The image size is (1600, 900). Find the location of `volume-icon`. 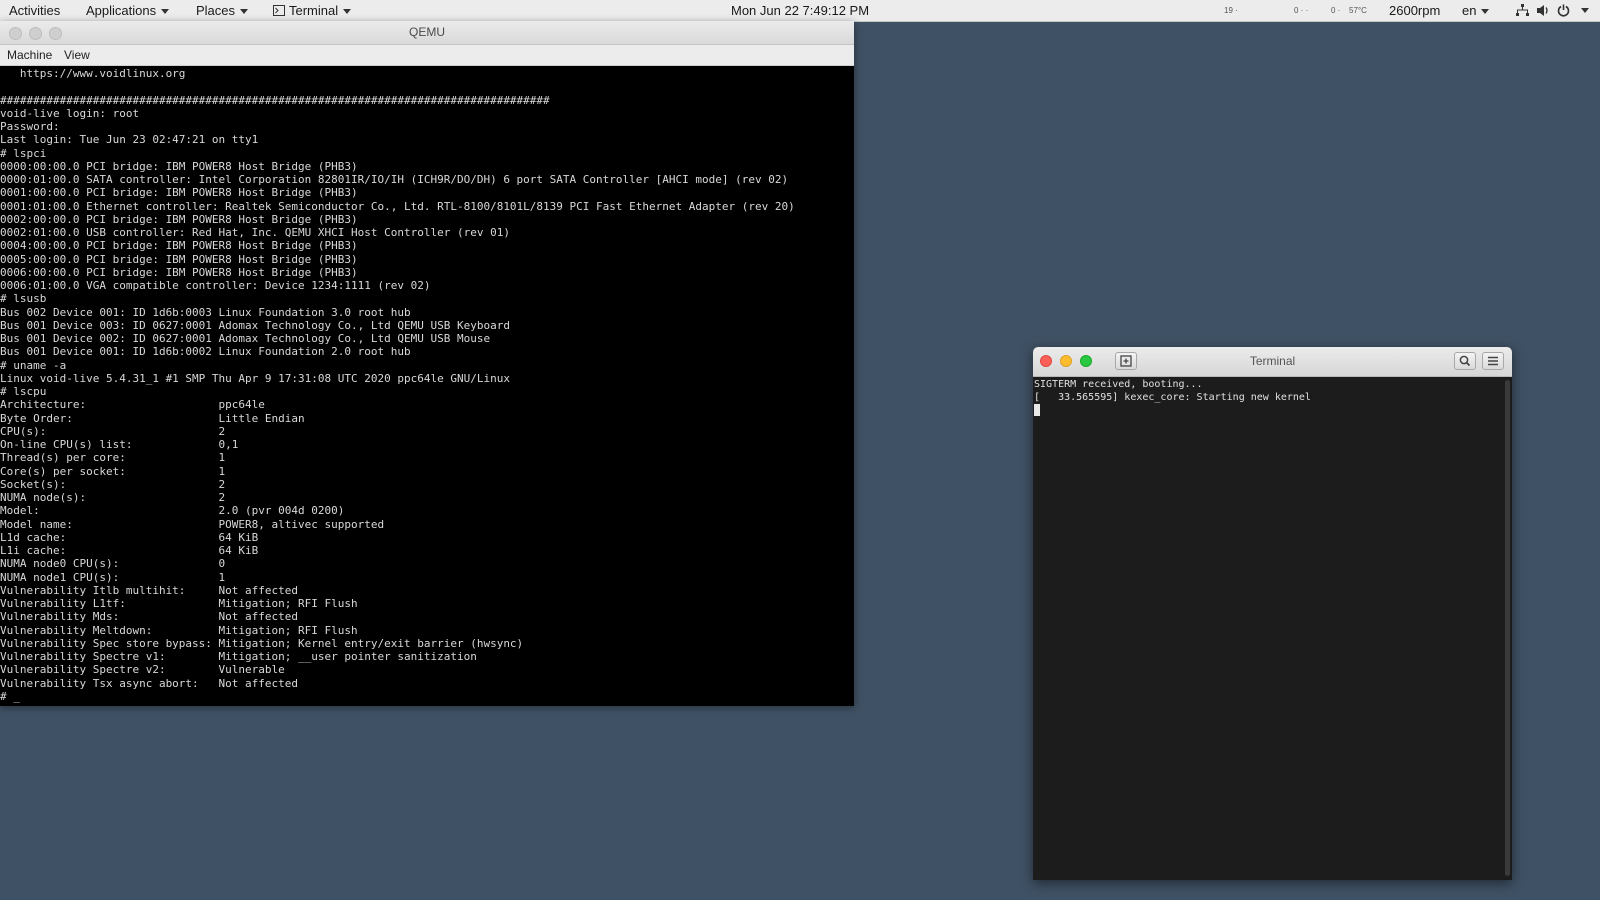

volume-icon is located at coordinates (1543, 10).